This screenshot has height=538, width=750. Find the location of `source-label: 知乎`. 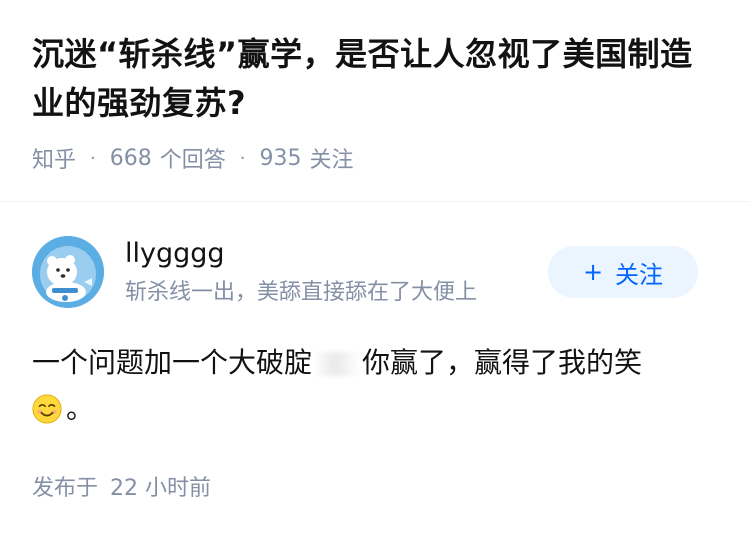

source-label: 知乎 is located at coordinates (54, 158).